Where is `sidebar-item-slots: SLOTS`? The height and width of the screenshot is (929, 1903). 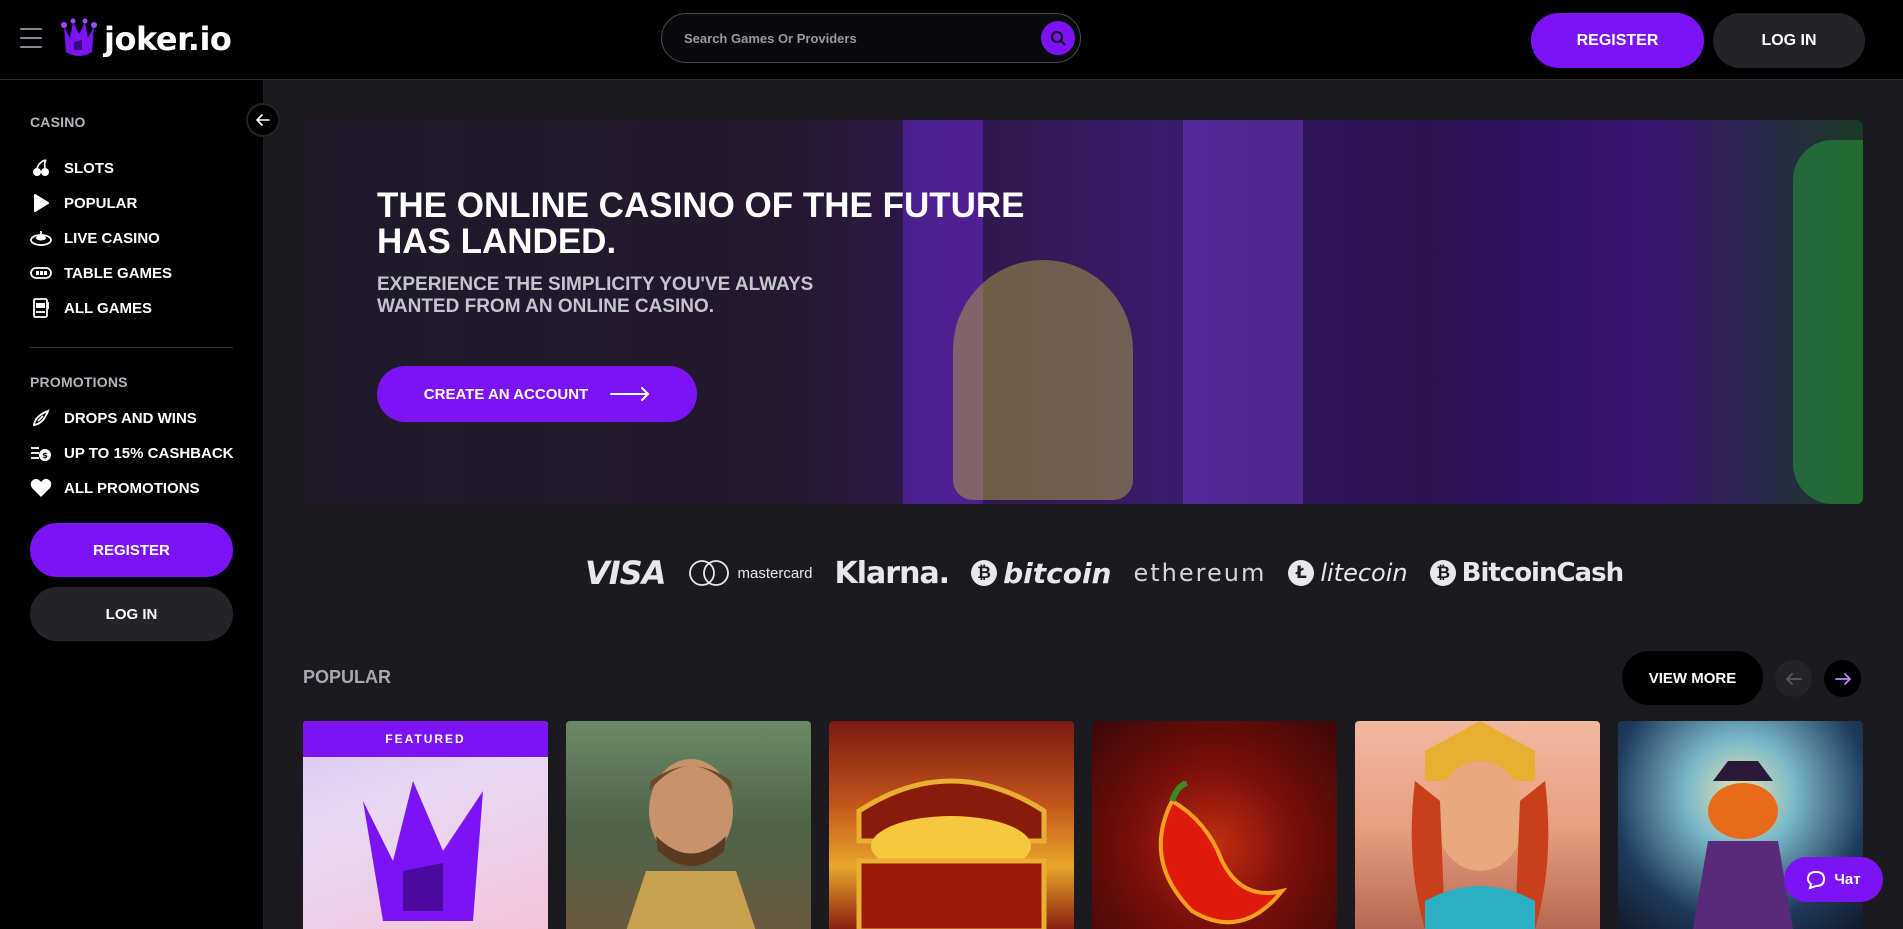 sidebar-item-slots: SLOTS is located at coordinates (72, 168).